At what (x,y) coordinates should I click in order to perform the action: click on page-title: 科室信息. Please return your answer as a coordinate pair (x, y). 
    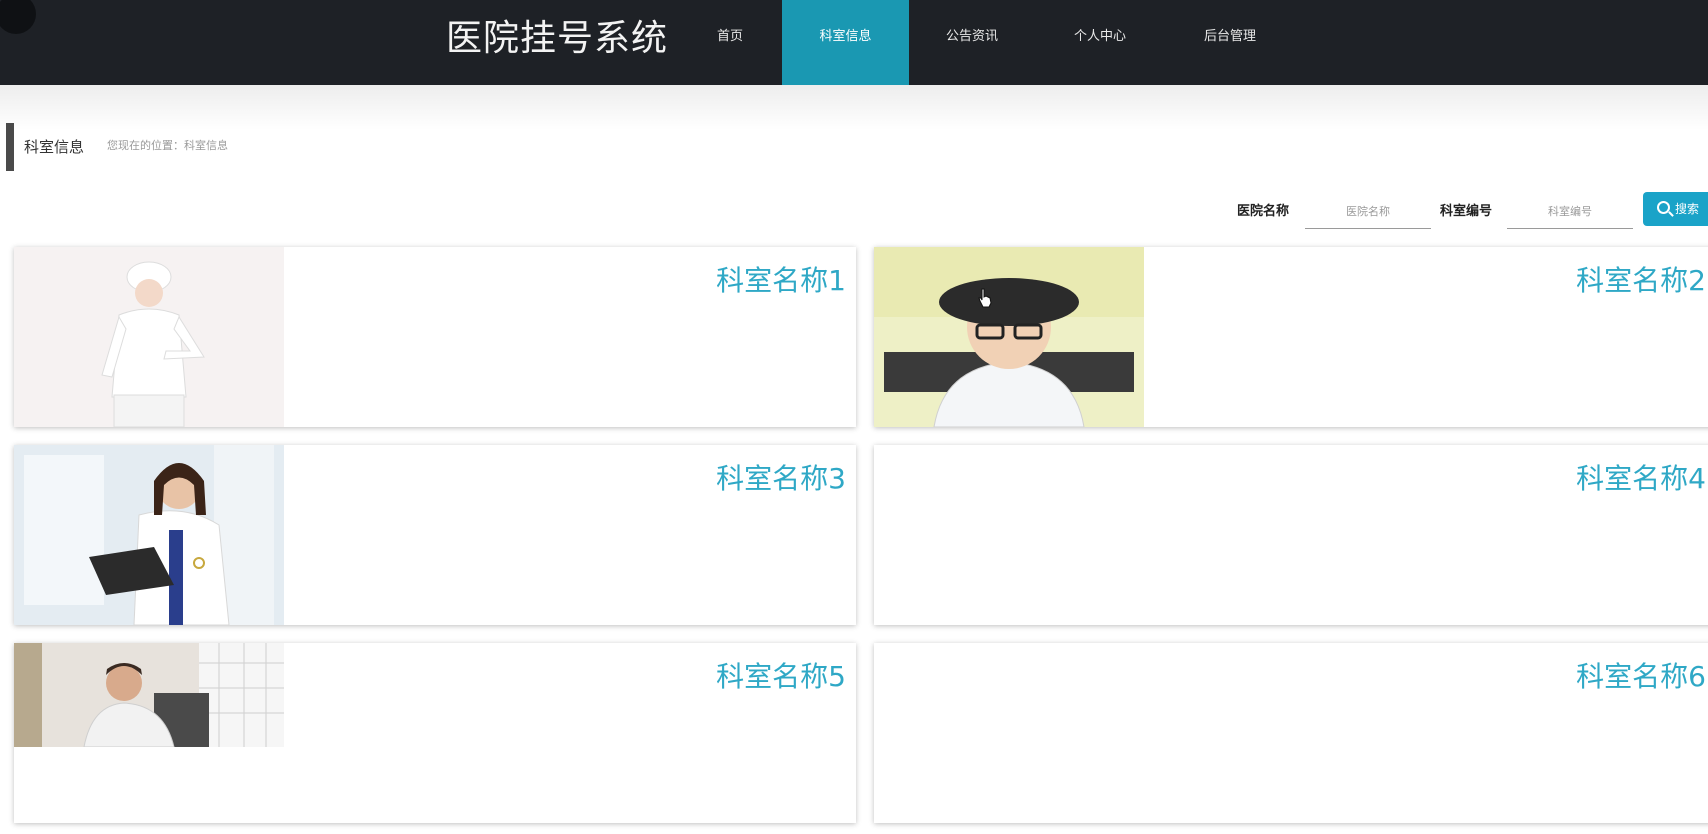
    Looking at the image, I should click on (54, 147).